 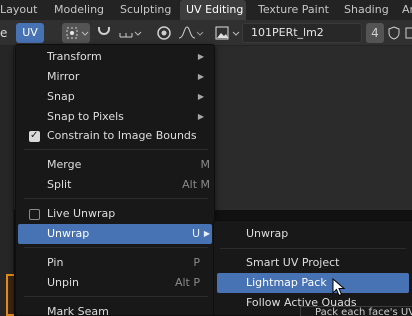 What do you see at coordinates (196, 184) in the screenshot?
I see `menu-item-shortcut: Alt M` at bounding box center [196, 184].